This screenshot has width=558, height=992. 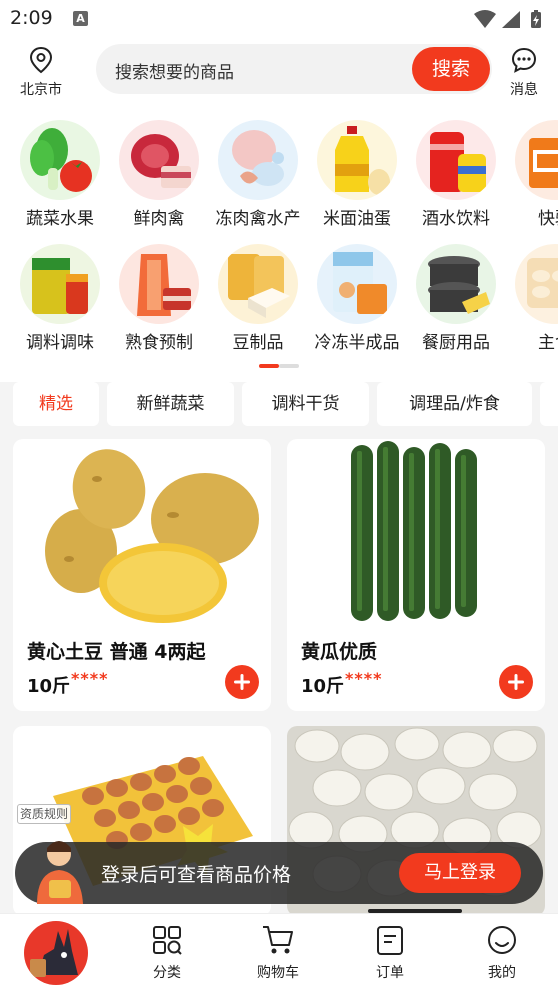 I want to click on category-label: 冷冻半成品, so click(x=357, y=343).